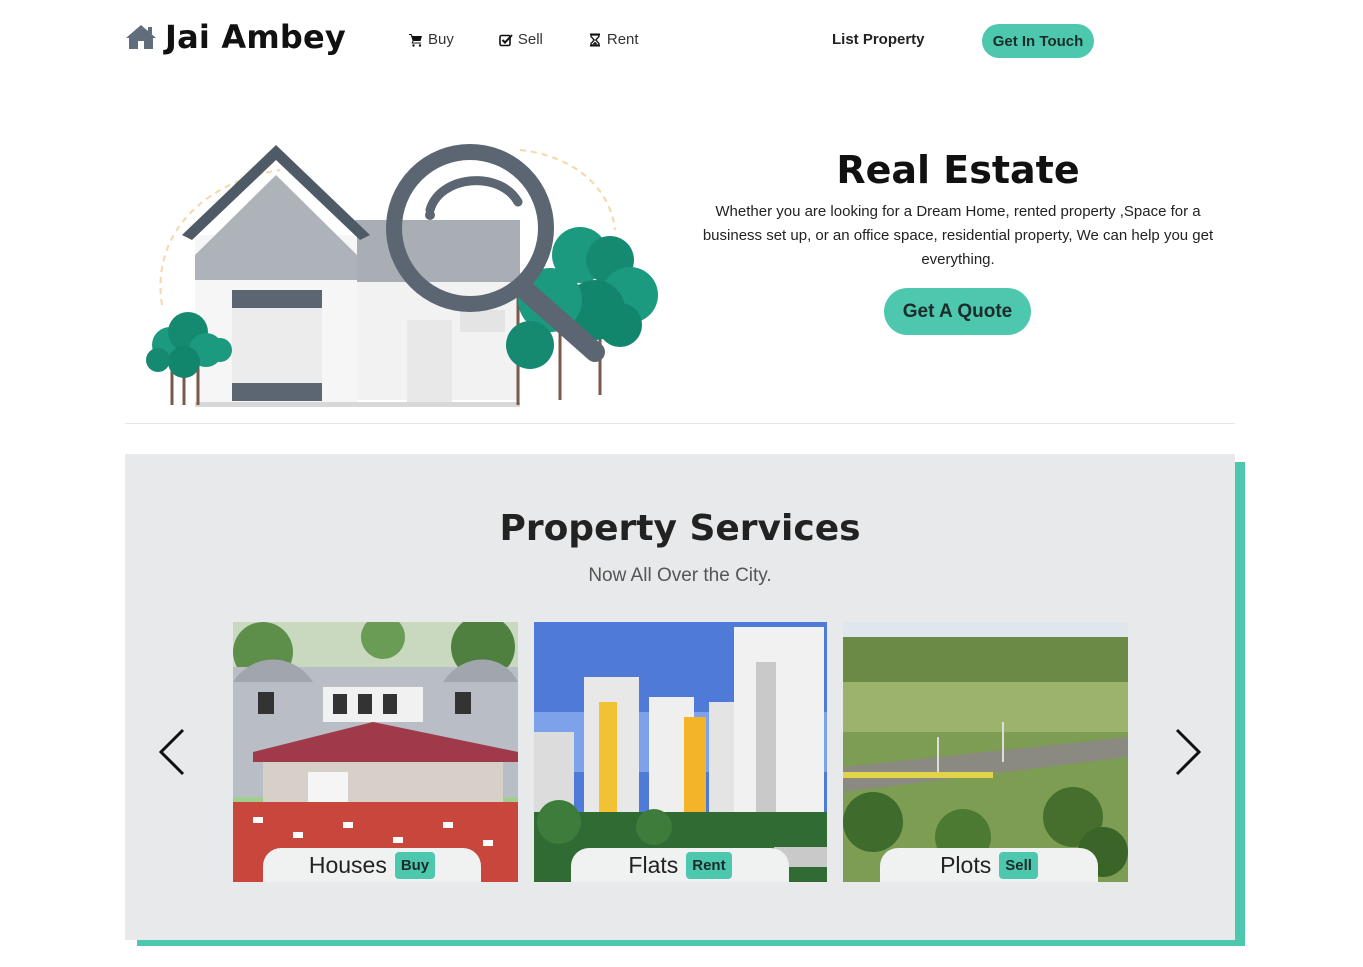  I want to click on carousel-prev-chevron-icon, so click(172, 752).